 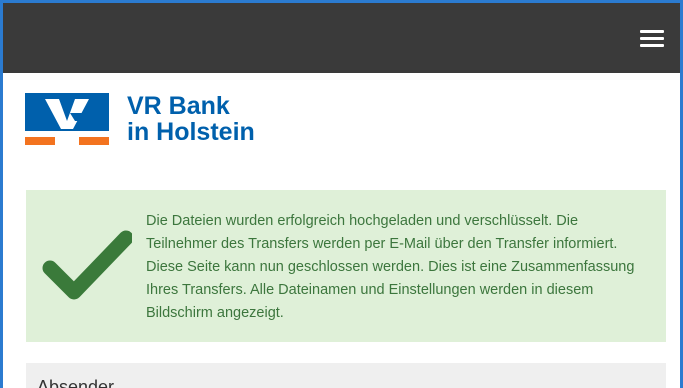 I want to click on sender-panel-header: Absender, so click(x=346, y=375).